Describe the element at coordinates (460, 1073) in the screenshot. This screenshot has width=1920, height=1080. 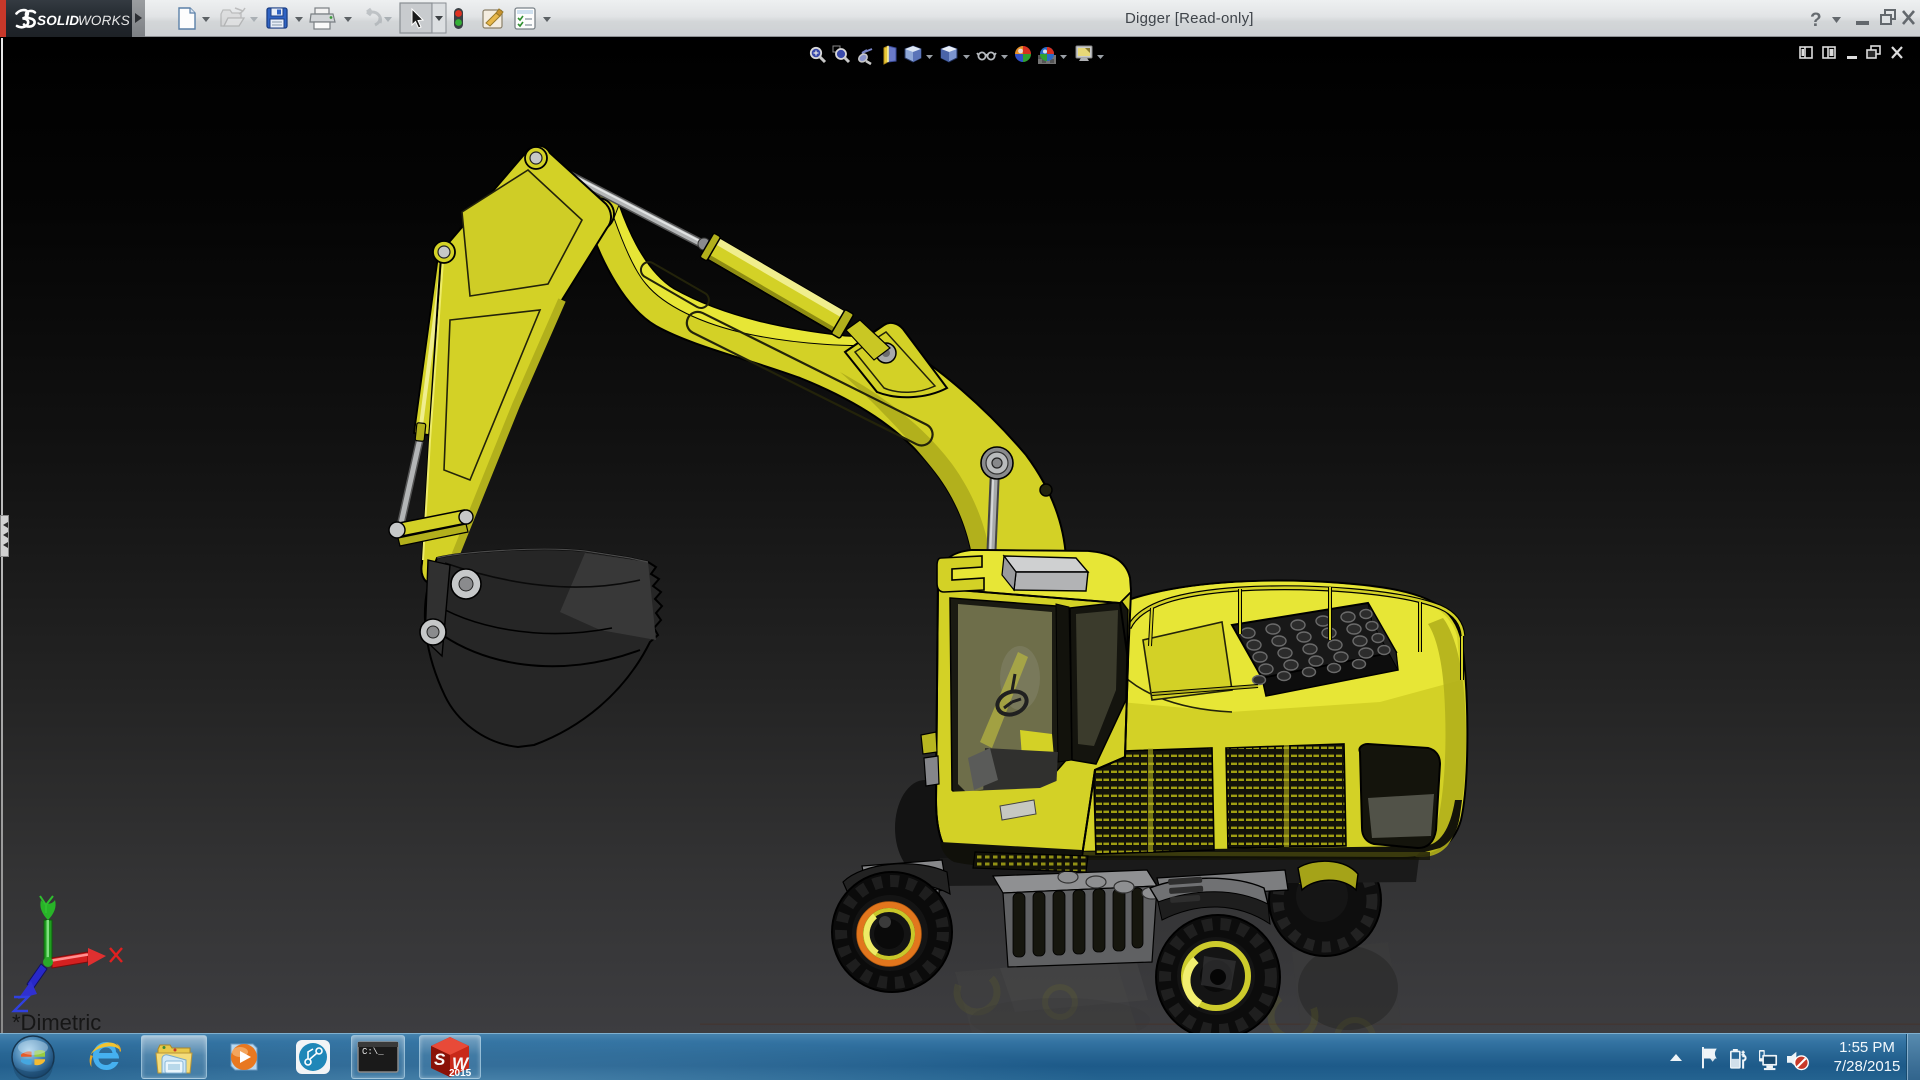
I see `svg-text: 2015` at that location.